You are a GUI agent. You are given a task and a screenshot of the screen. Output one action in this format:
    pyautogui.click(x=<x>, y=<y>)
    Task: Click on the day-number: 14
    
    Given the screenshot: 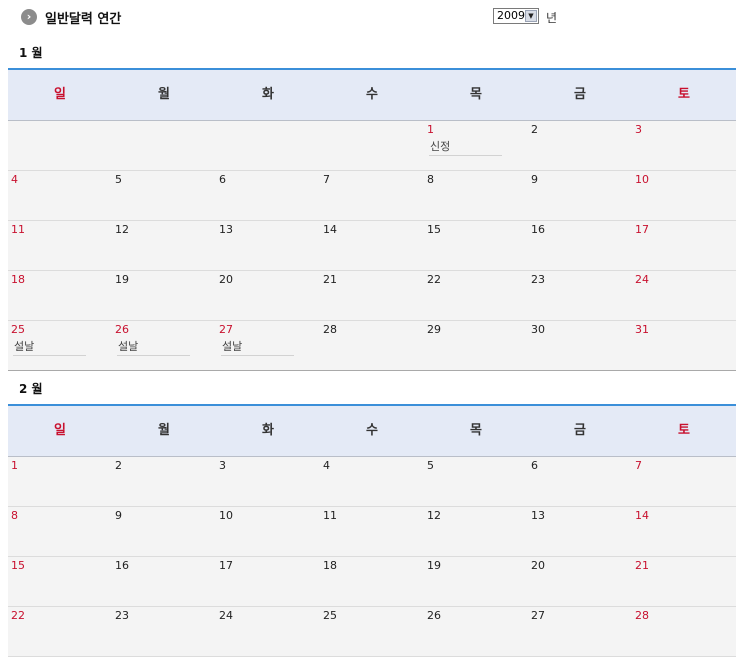 What is the action you would take?
    pyautogui.click(x=642, y=515)
    